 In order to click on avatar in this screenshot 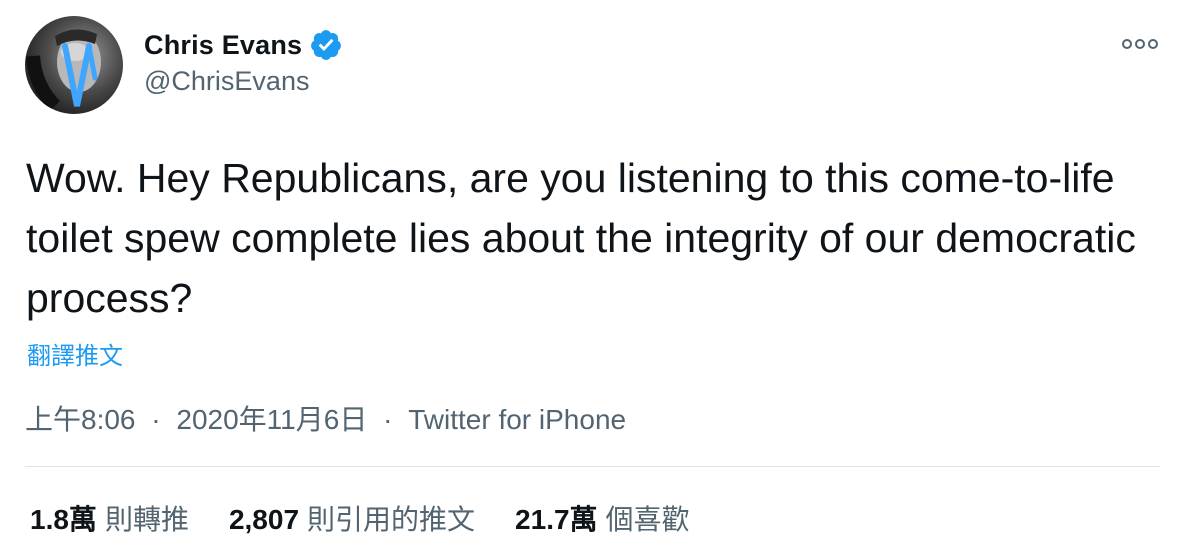, I will do `click(74, 65)`.